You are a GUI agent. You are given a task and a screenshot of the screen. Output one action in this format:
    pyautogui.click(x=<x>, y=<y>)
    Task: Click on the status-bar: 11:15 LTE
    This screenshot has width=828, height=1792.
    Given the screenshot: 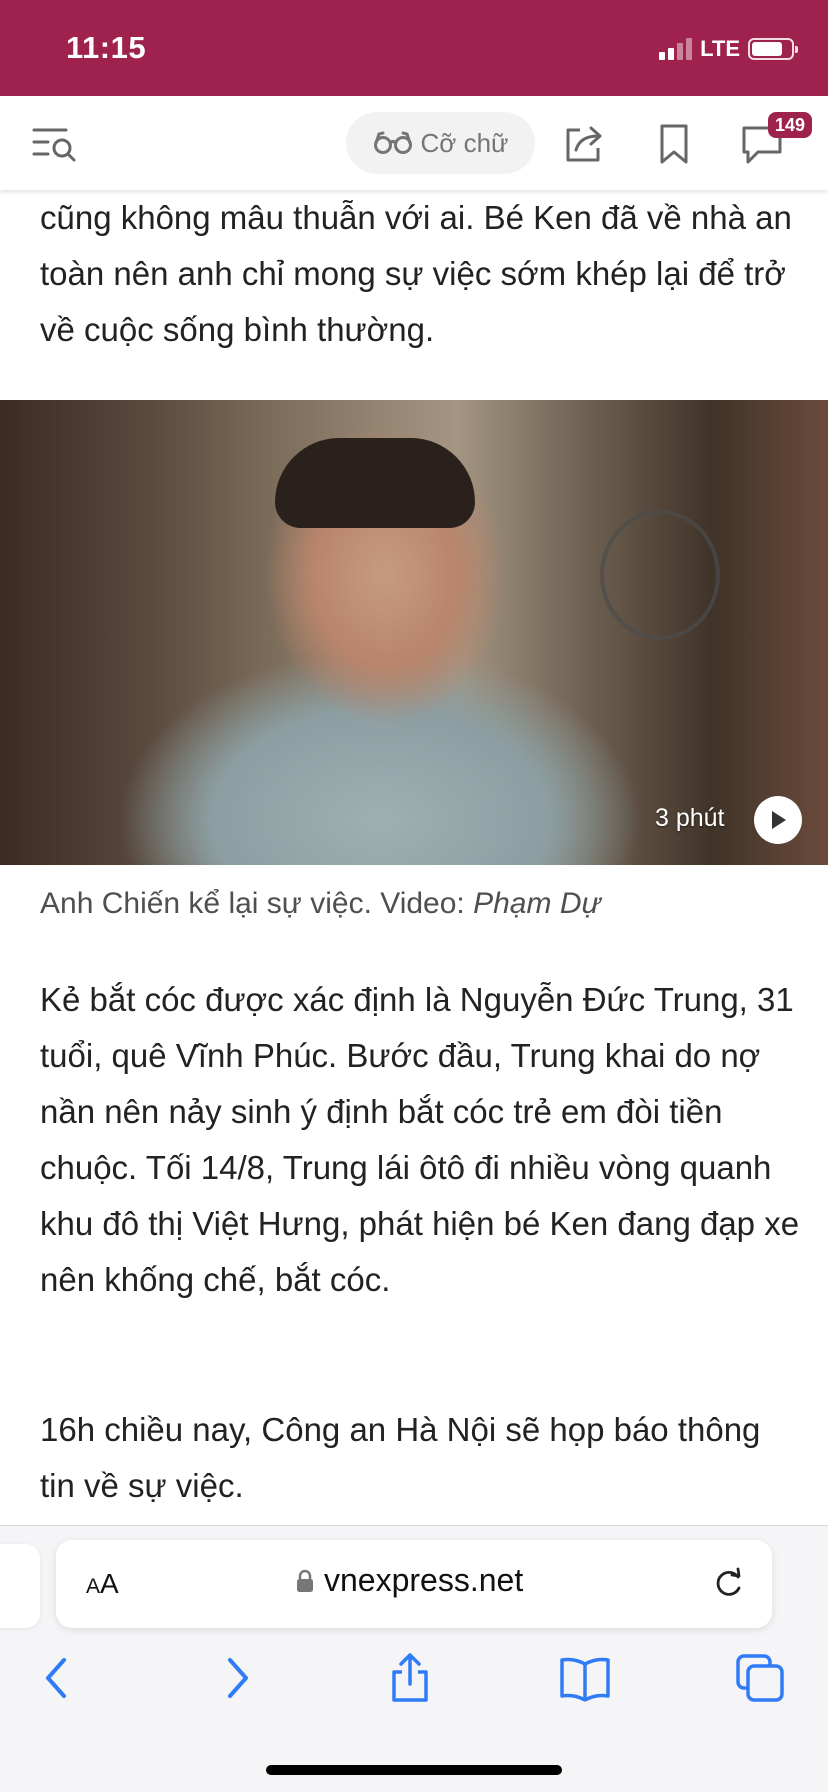 What is the action you would take?
    pyautogui.click(x=414, y=48)
    